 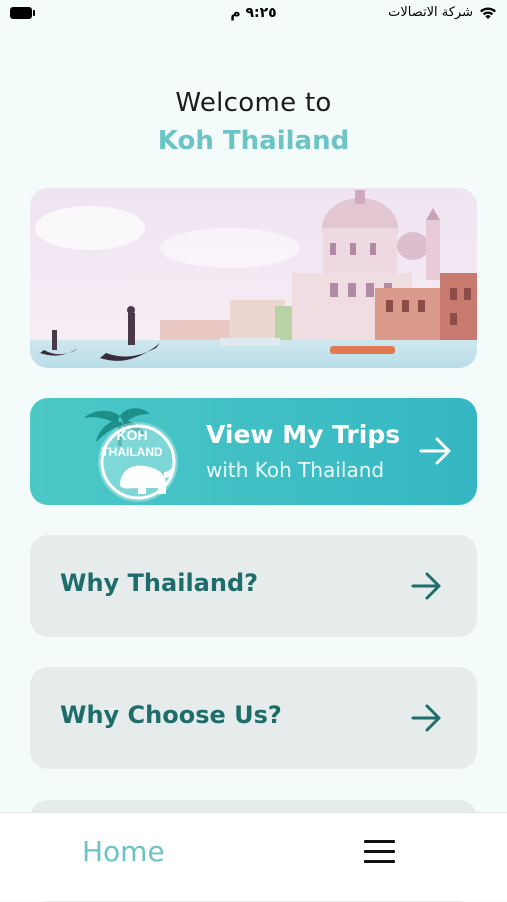 What do you see at coordinates (171, 715) in the screenshot?
I see `card-label: Why Choose Us?` at bounding box center [171, 715].